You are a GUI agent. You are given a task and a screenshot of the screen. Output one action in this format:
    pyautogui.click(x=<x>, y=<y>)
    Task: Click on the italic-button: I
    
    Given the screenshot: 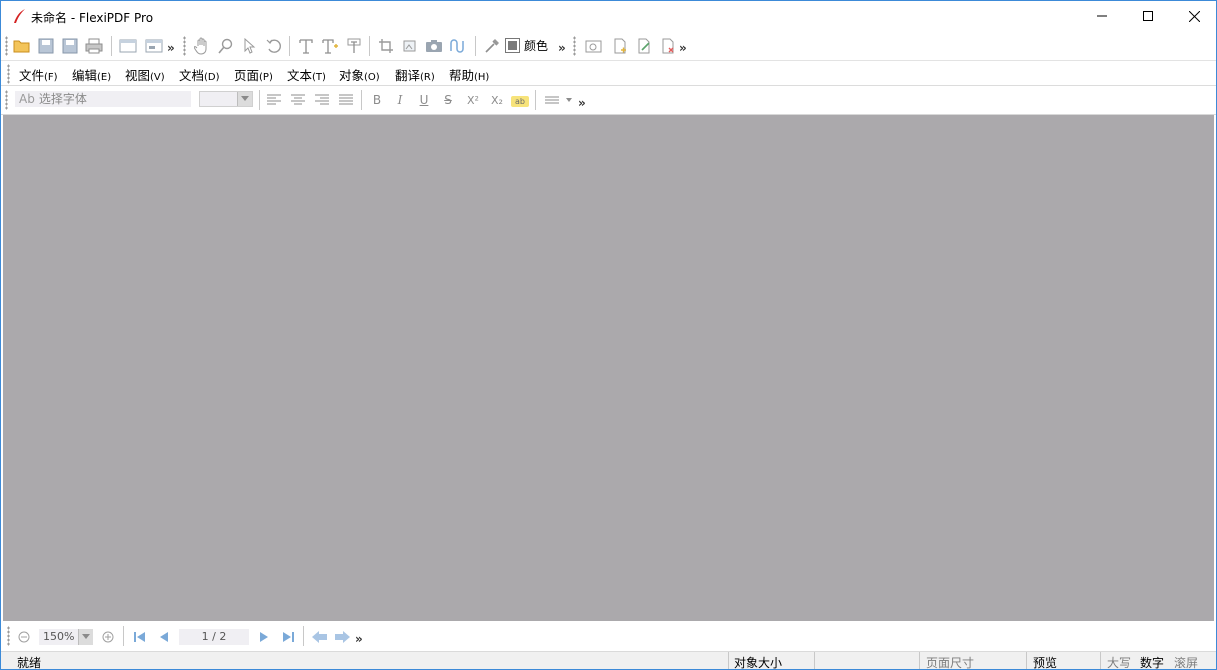 What is the action you would take?
    pyautogui.click(x=400, y=100)
    